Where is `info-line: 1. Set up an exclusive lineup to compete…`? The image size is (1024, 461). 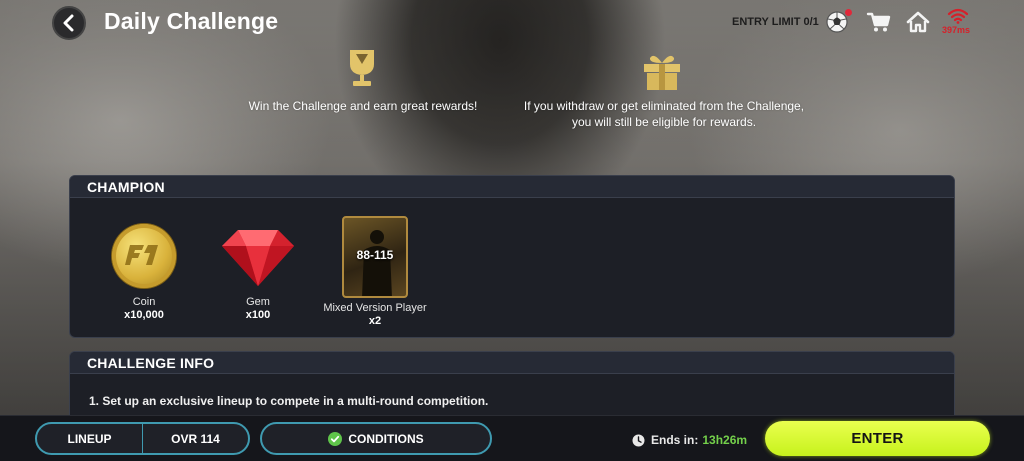 info-line: 1. Set up an exclusive lineup to compete… is located at coordinates (289, 401).